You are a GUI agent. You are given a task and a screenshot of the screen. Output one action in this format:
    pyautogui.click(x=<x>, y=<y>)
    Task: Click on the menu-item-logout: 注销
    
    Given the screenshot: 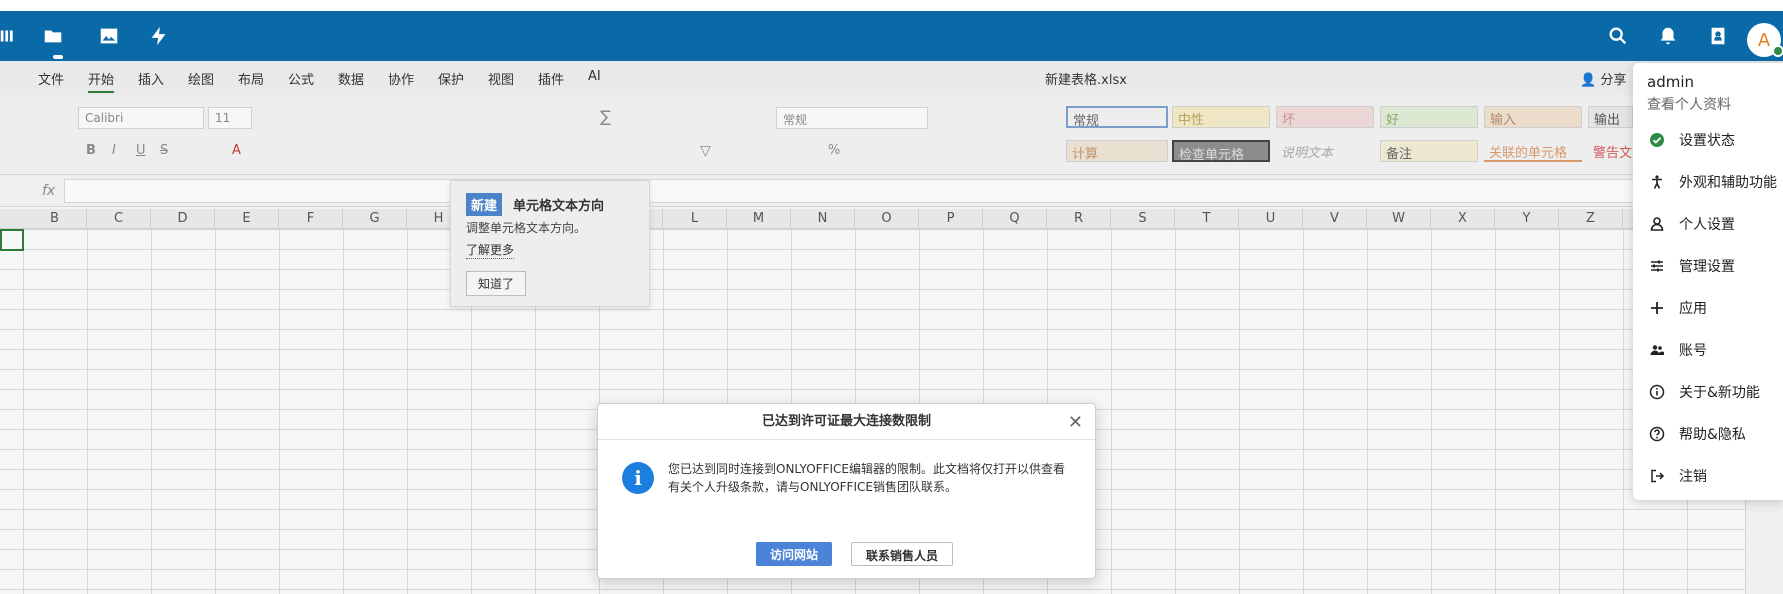 What is the action you would take?
    pyautogui.click(x=1715, y=476)
    